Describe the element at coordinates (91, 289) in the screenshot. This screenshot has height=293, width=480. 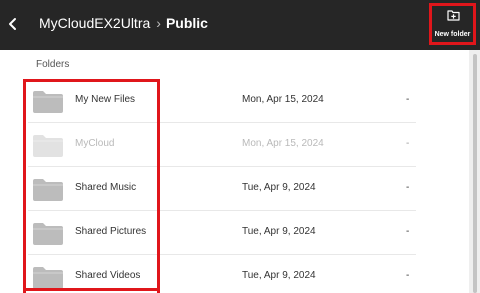
I see `highlight-box-bottom` at that location.